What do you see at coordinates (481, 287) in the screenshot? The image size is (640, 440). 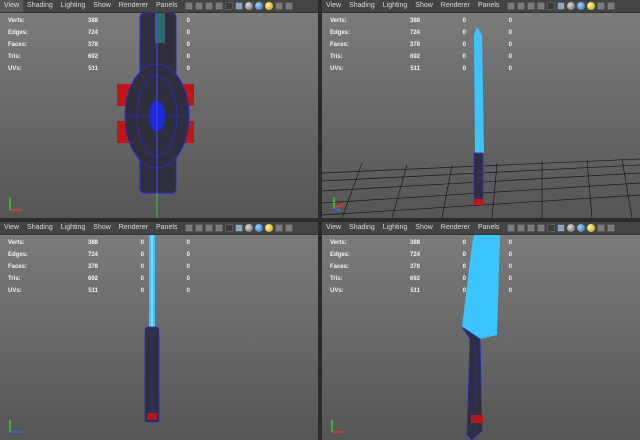 I see `blade` at bounding box center [481, 287].